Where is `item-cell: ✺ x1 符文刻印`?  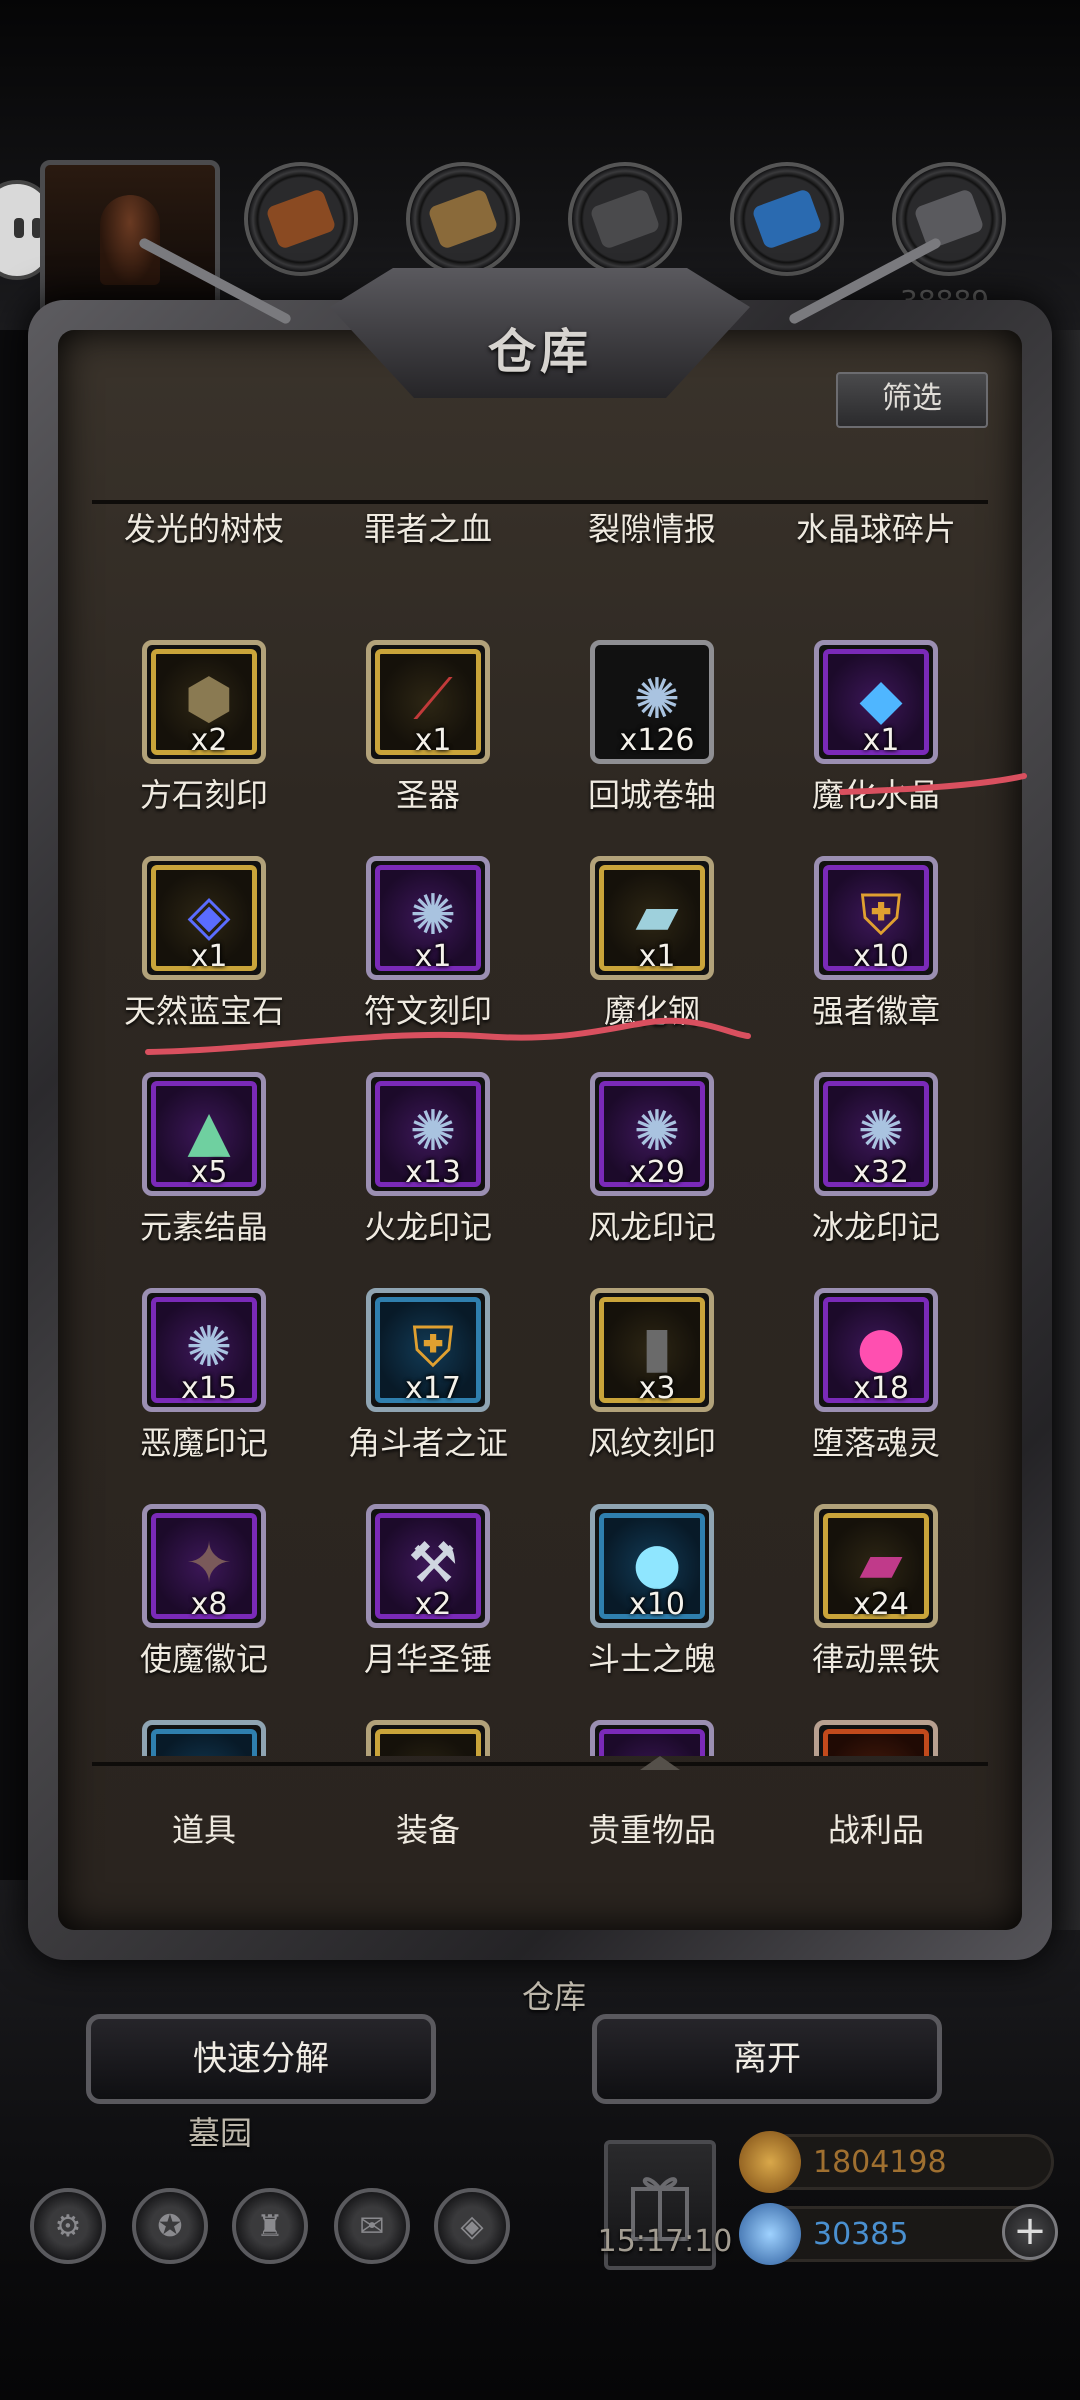
item-cell: ✺ x1 符文刻印 is located at coordinates (428, 961).